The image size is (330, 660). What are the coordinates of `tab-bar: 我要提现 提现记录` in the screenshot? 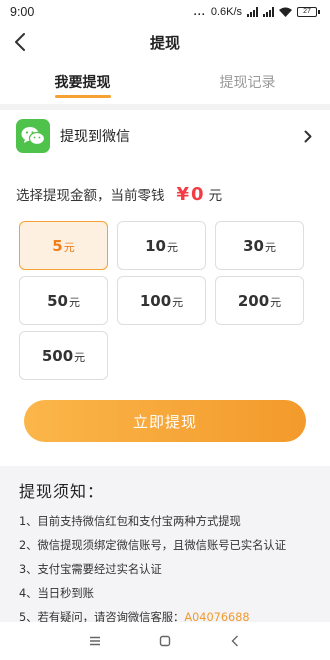 It's located at (165, 82).